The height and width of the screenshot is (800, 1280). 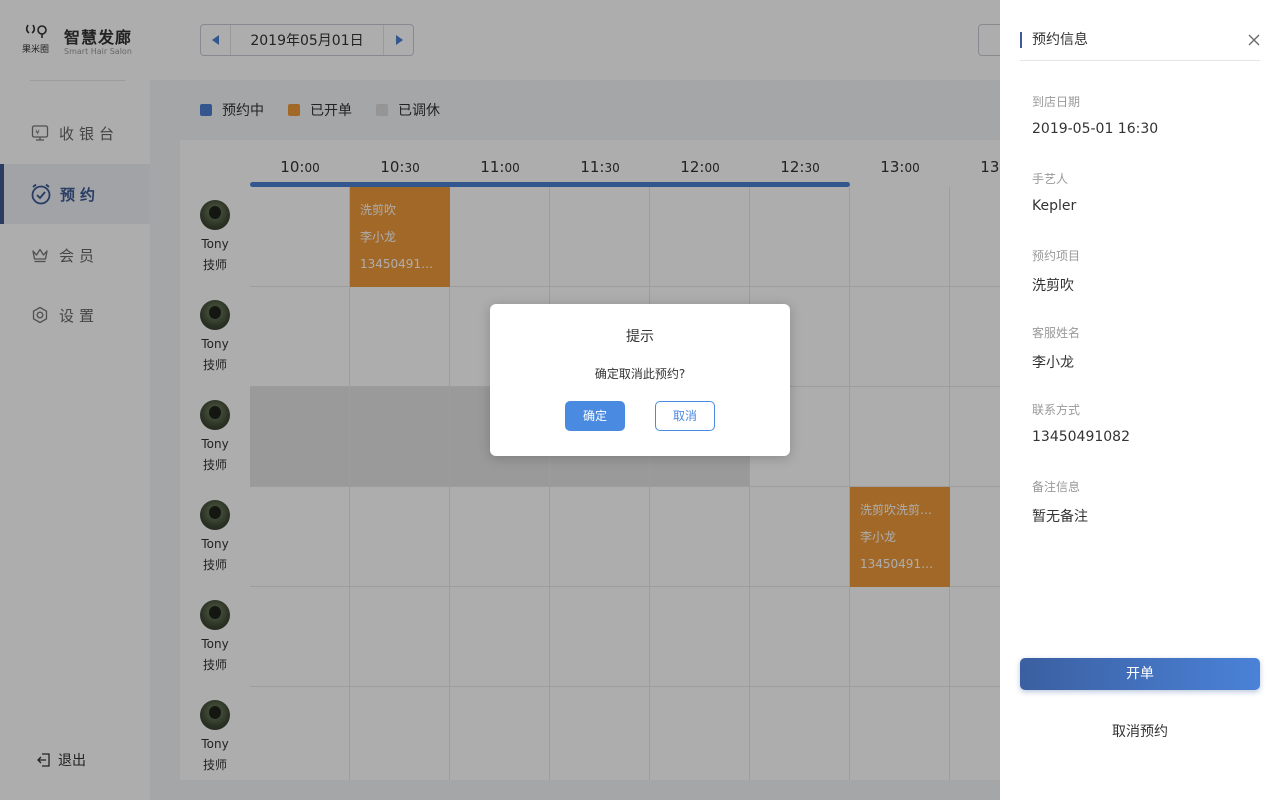 I want to click on field-value: 2019-05-01 16:30, so click(x=1095, y=129).